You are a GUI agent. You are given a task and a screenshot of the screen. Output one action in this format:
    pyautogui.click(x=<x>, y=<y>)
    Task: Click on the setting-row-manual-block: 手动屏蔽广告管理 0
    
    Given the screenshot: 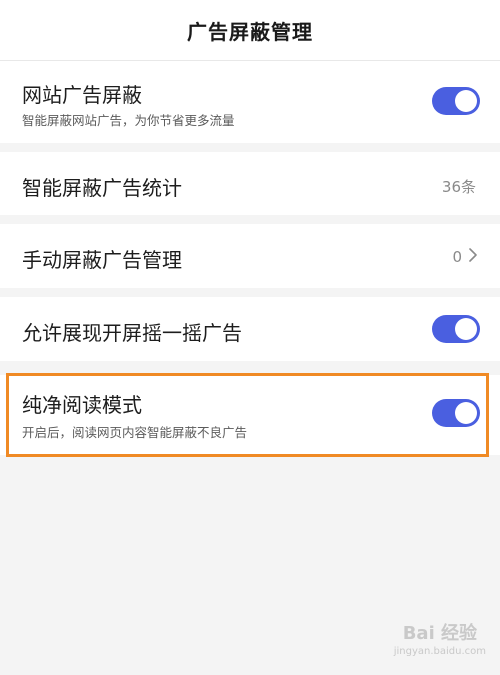 What is the action you would take?
    pyautogui.click(x=250, y=256)
    